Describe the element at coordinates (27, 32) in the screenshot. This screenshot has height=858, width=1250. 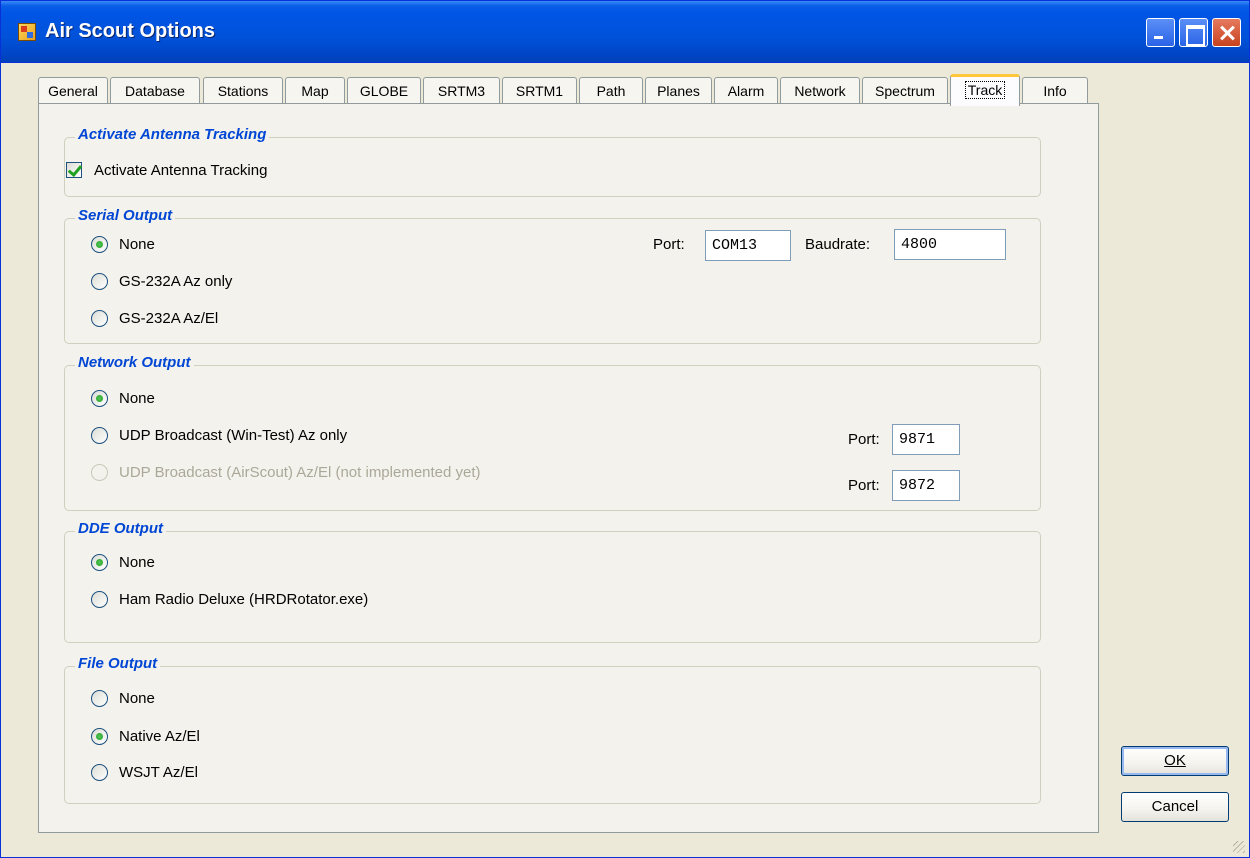
I see `app-icon` at that location.